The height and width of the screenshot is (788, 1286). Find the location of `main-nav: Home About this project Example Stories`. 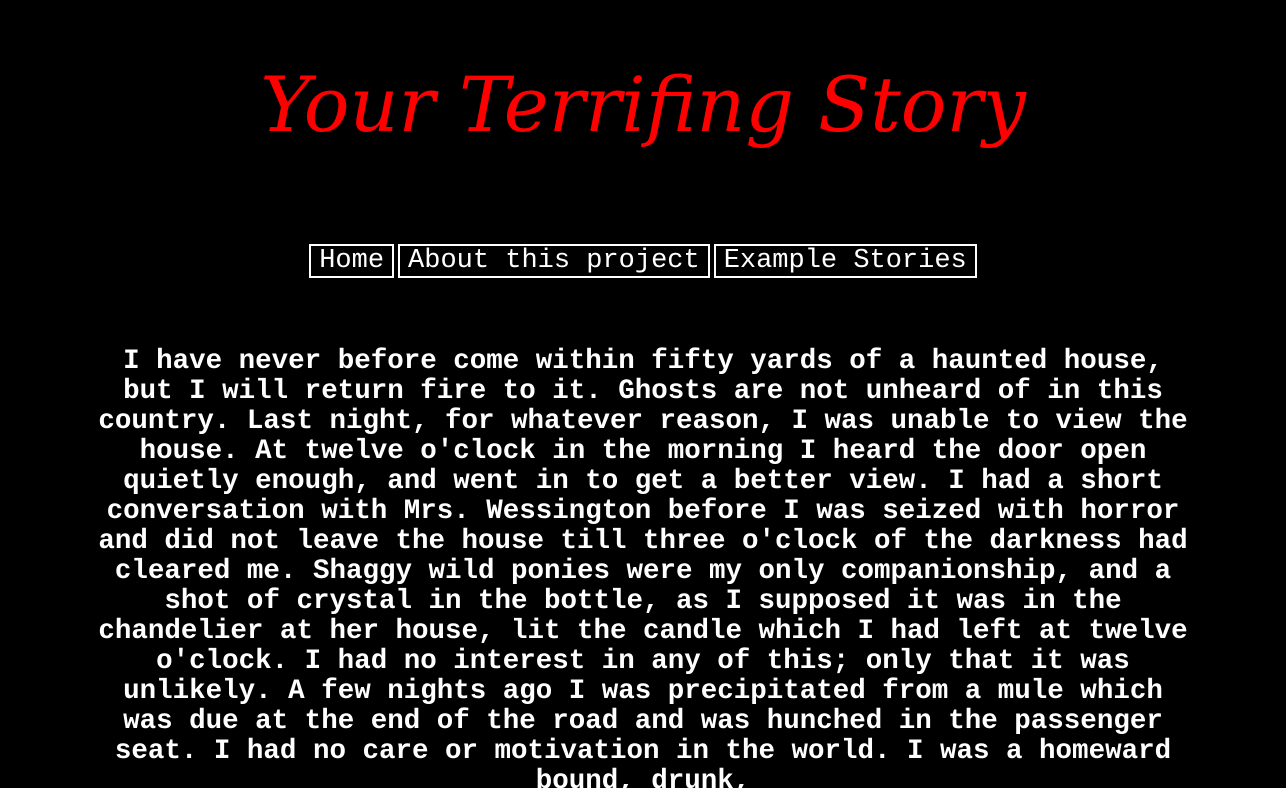

main-nav: Home About this project Example Stories is located at coordinates (643, 261).